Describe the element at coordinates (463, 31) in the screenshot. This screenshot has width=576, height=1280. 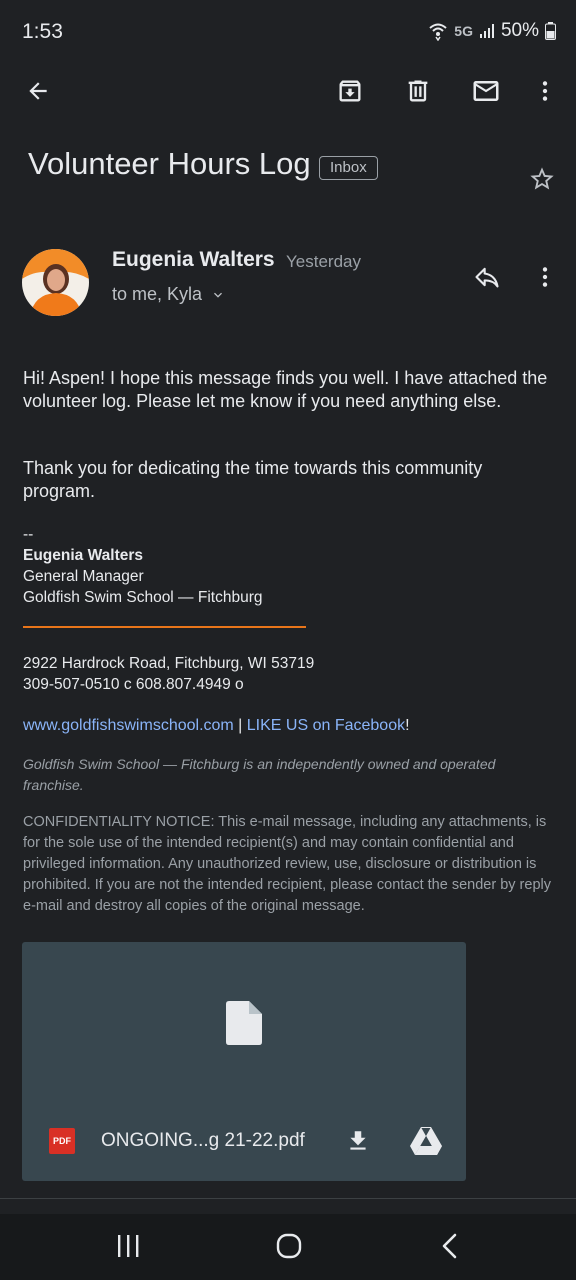
I see `network-type: 5G` at that location.